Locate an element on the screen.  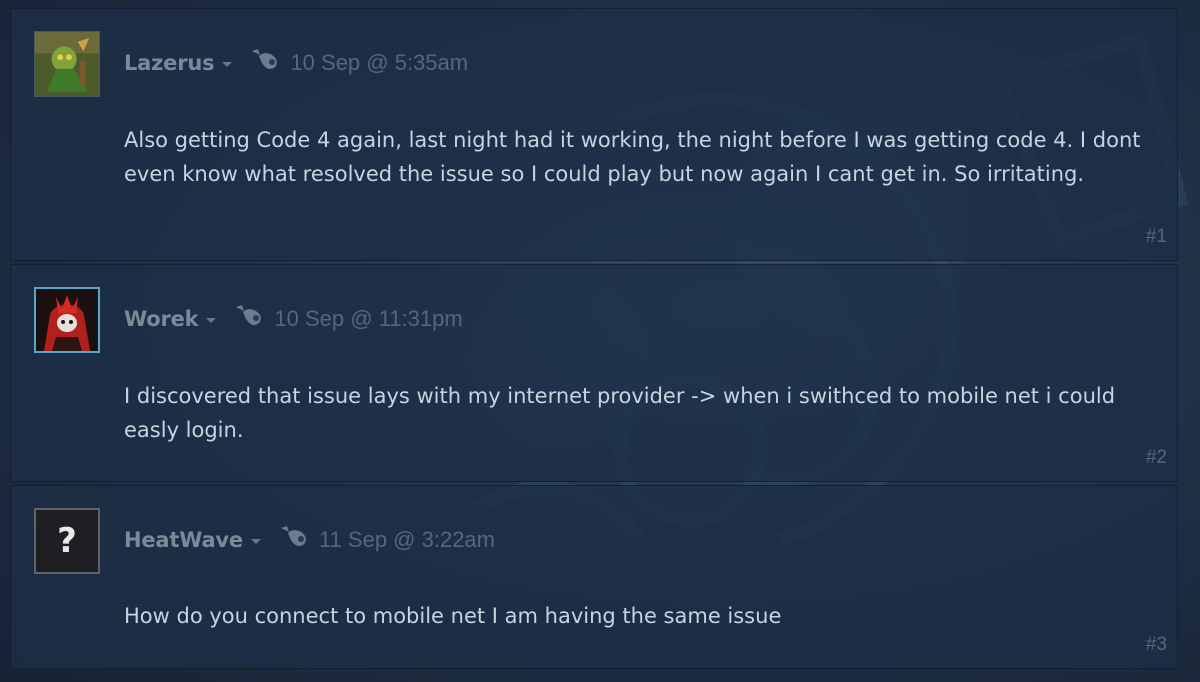
goblin-avatar-icon is located at coordinates (67, 64).